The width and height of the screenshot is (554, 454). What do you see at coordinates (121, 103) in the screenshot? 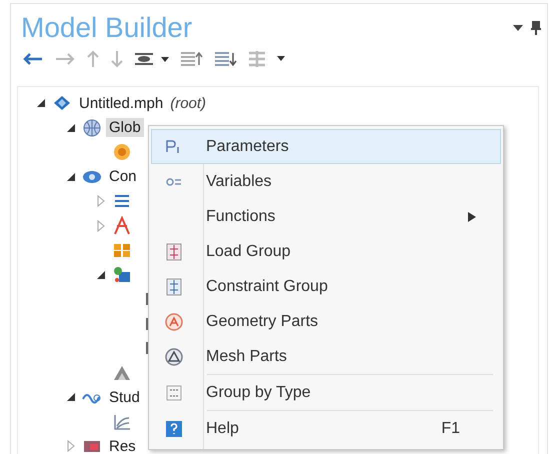
I see `tree-node-label: Untitled.mph` at bounding box center [121, 103].